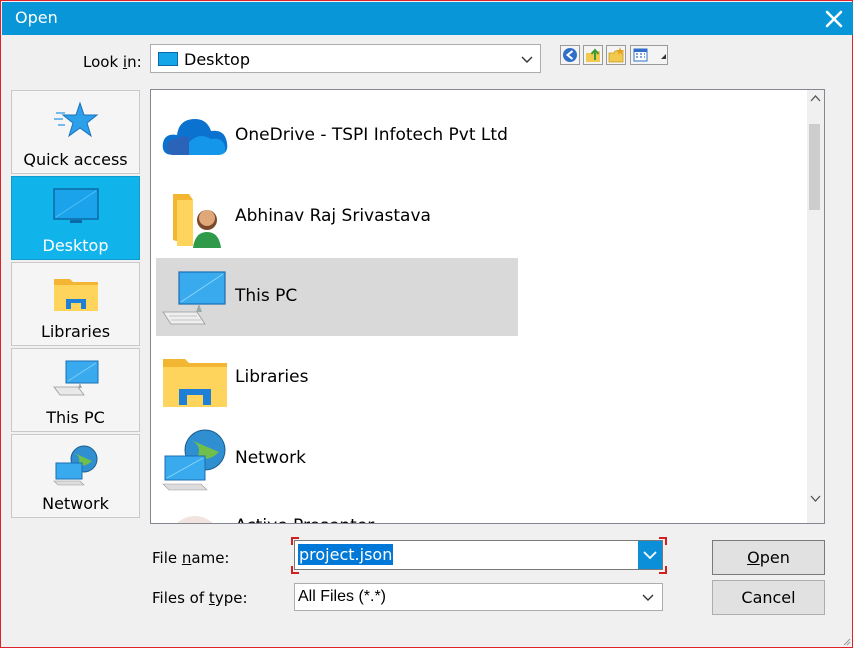 The image size is (855, 650). Describe the element at coordinates (75, 159) in the screenshot. I see `place-label: Quick access` at that location.